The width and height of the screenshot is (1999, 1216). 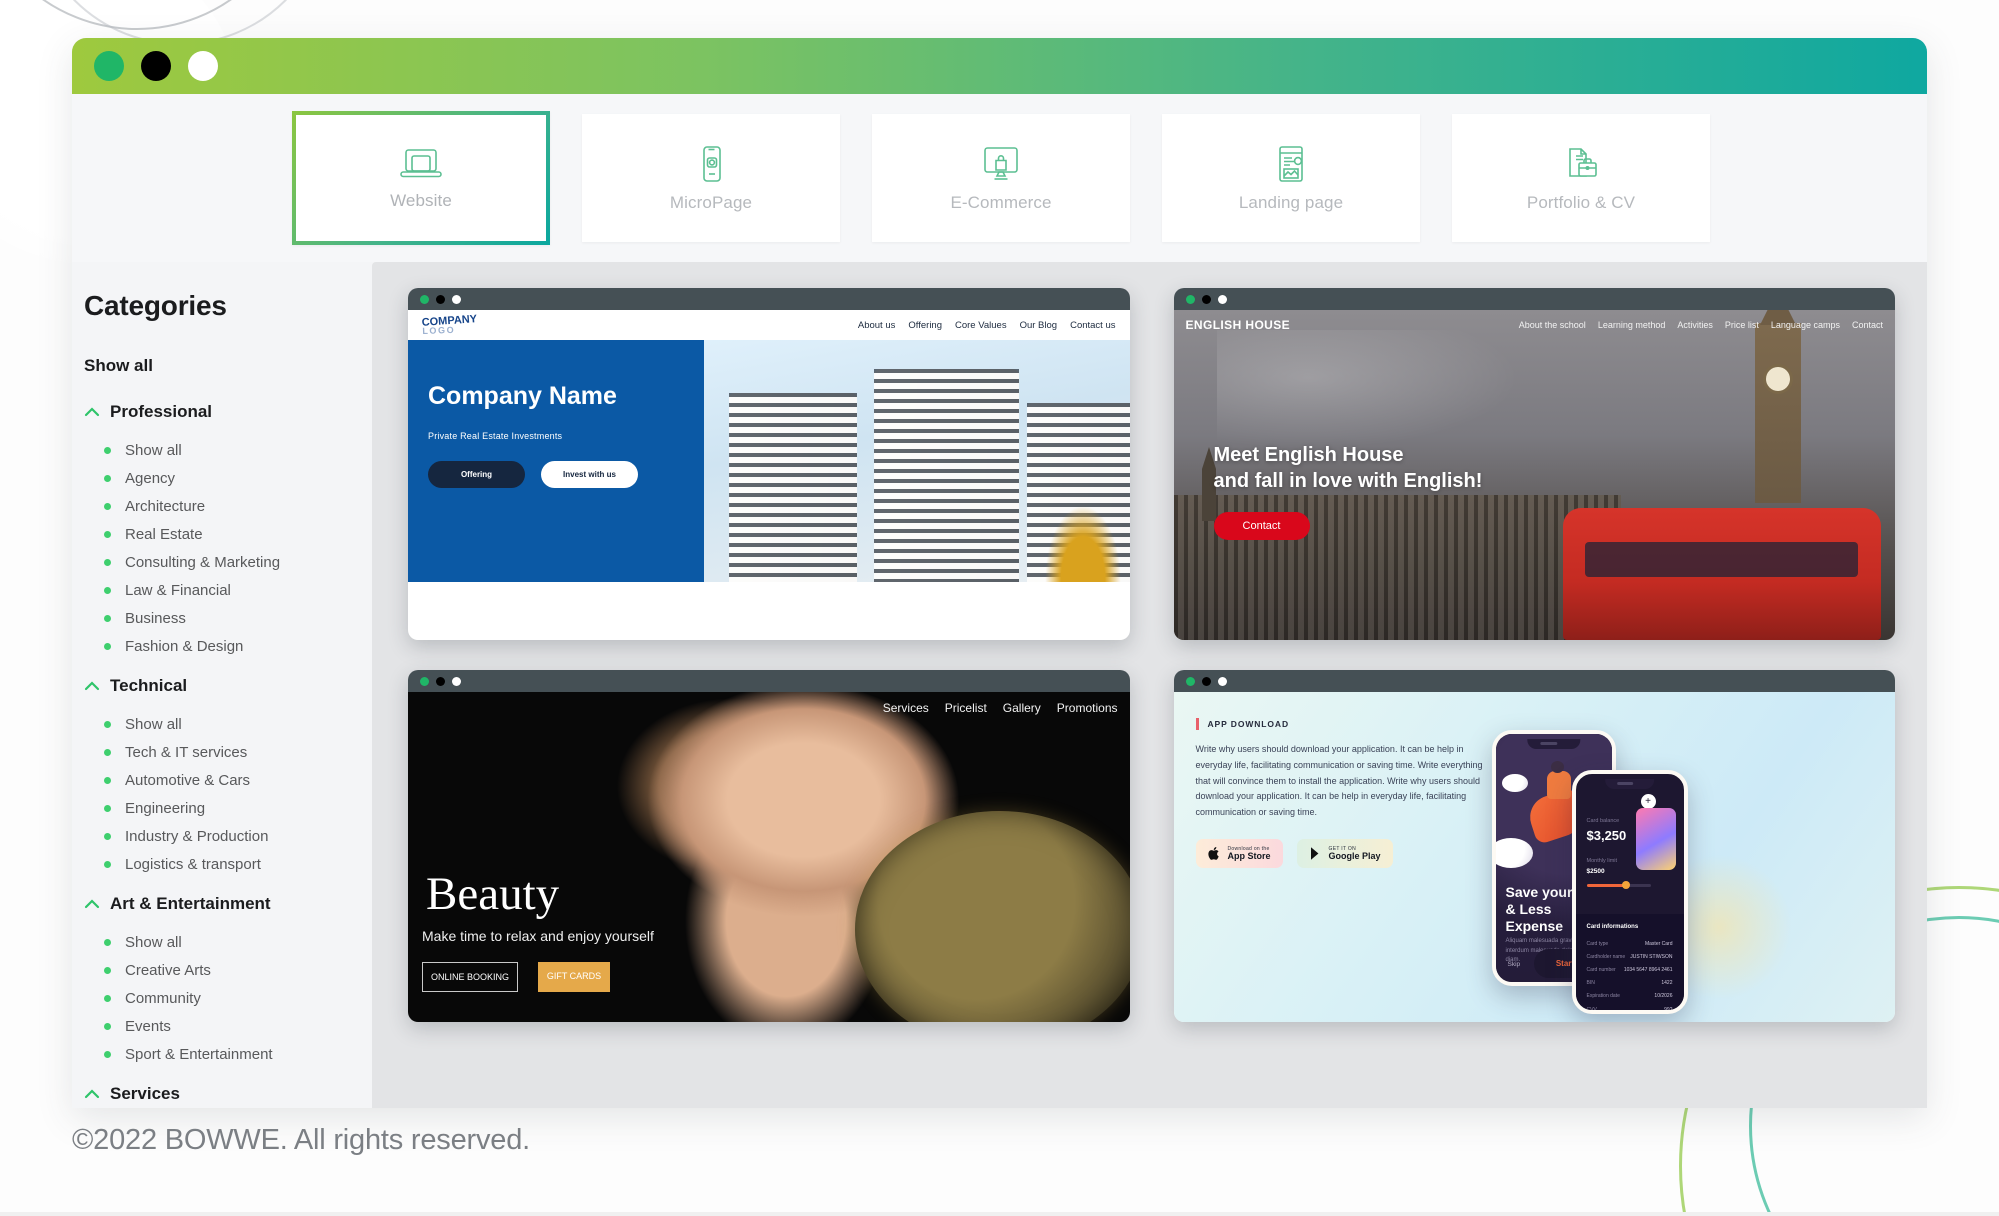 What do you see at coordinates (421, 178) in the screenshot?
I see `tab-website: Website` at bounding box center [421, 178].